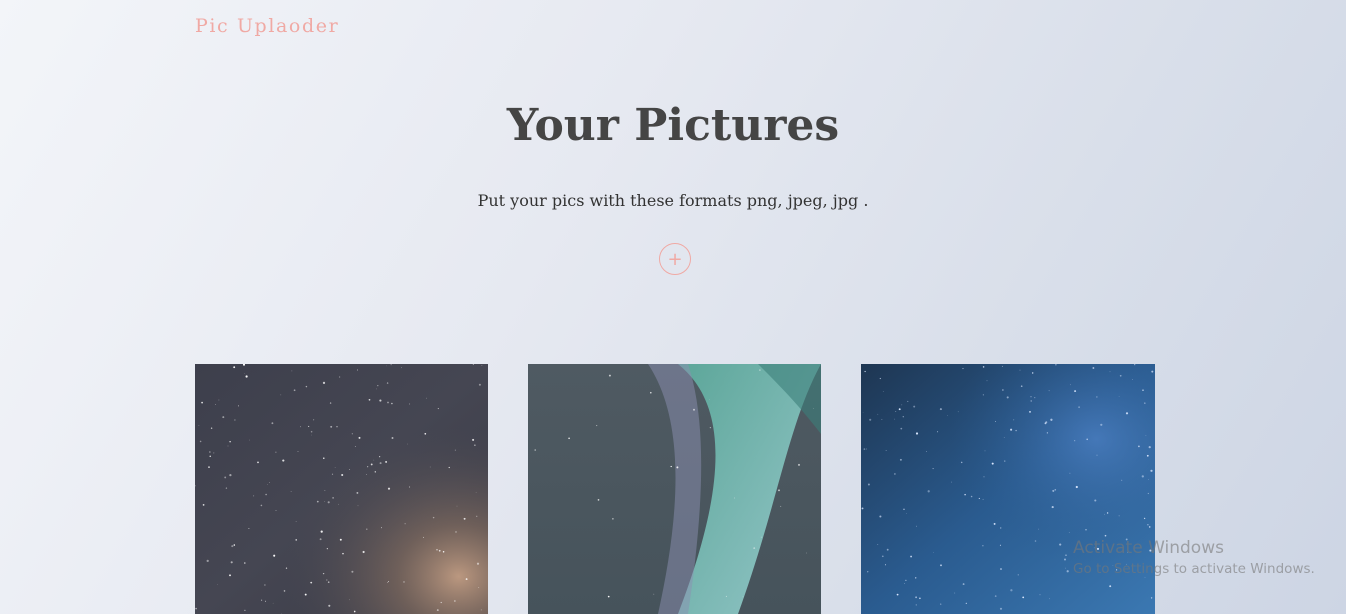 The image size is (1346, 614). I want to click on picture-card-aurora, so click(674, 489).